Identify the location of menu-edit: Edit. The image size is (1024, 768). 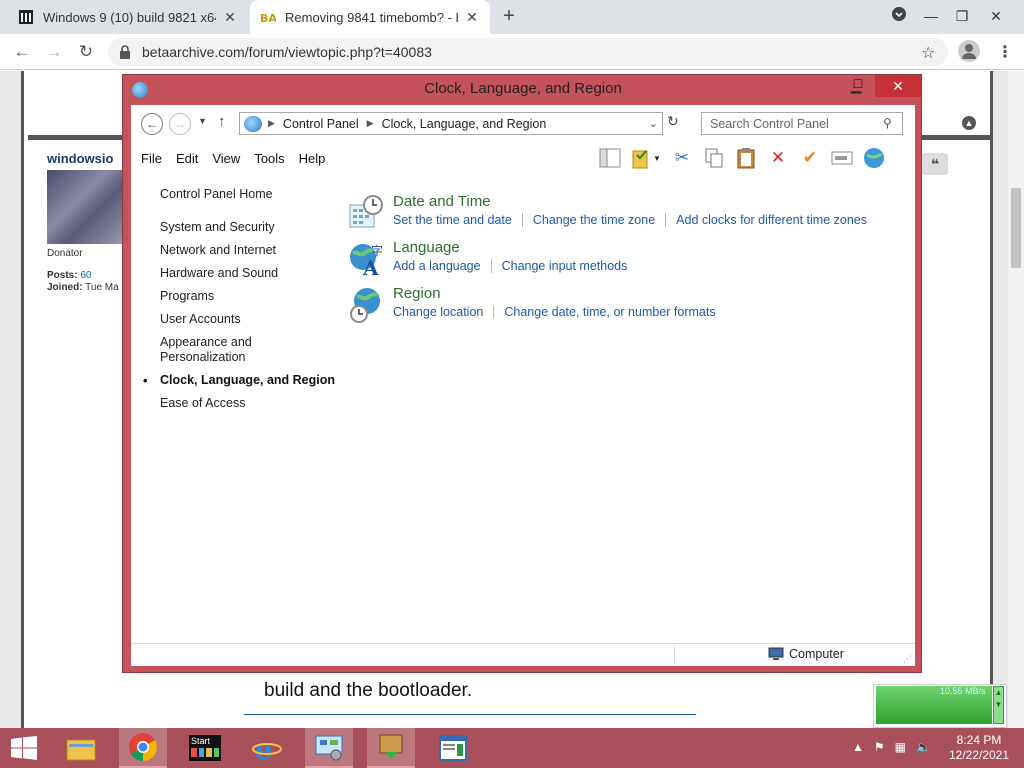
(187, 158).